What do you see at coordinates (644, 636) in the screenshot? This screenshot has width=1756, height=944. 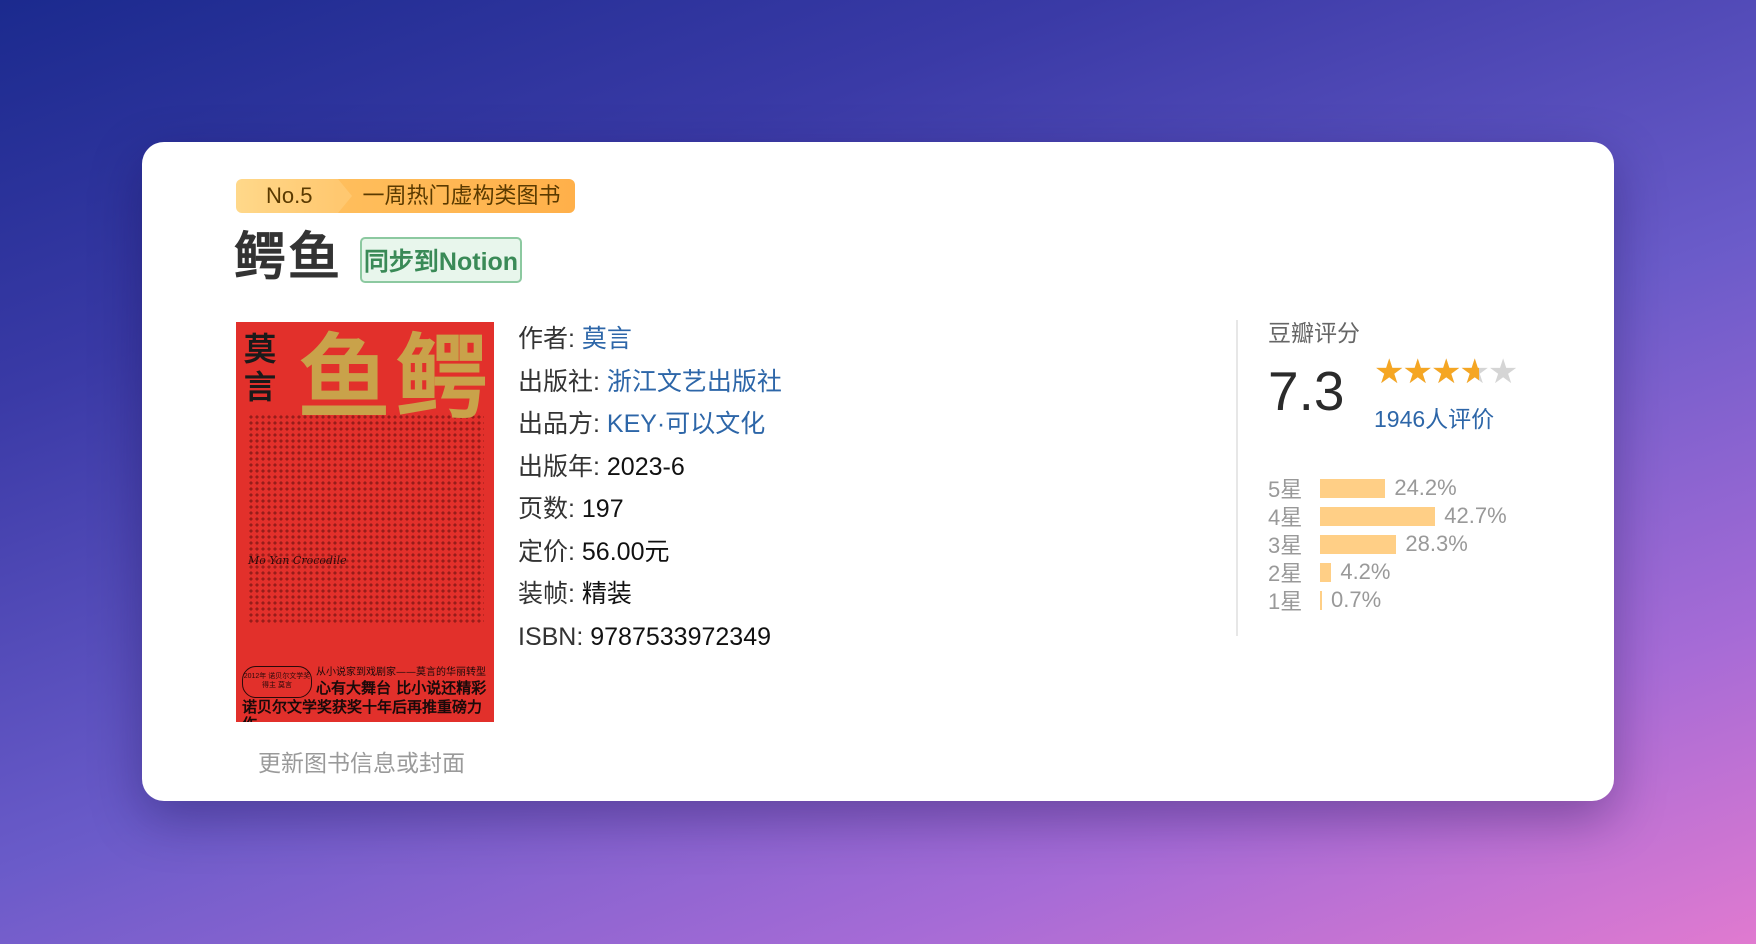 I see `info-isbn: ISBN: 9787533972349` at bounding box center [644, 636].